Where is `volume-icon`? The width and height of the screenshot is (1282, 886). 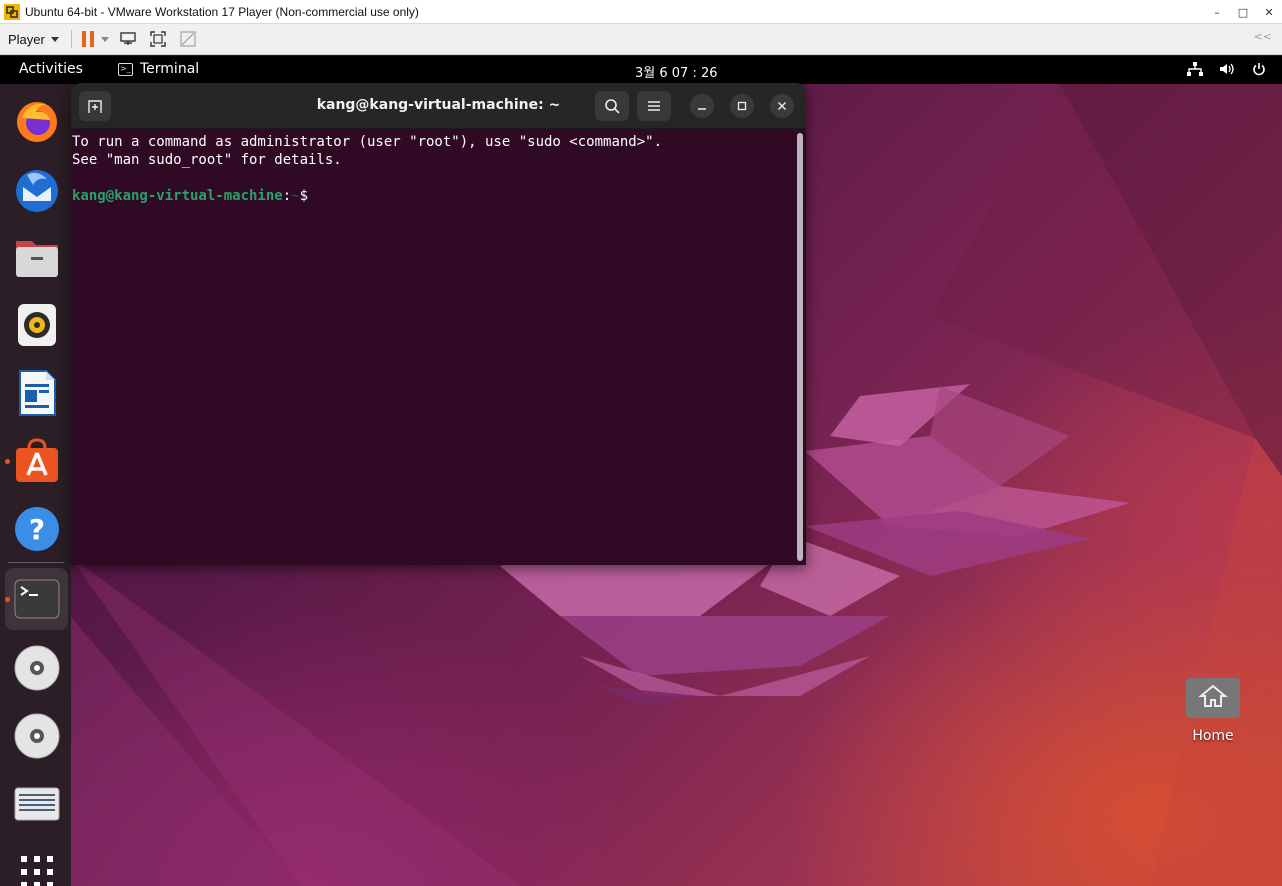 volume-icon is located at coordinates (1227, 69).